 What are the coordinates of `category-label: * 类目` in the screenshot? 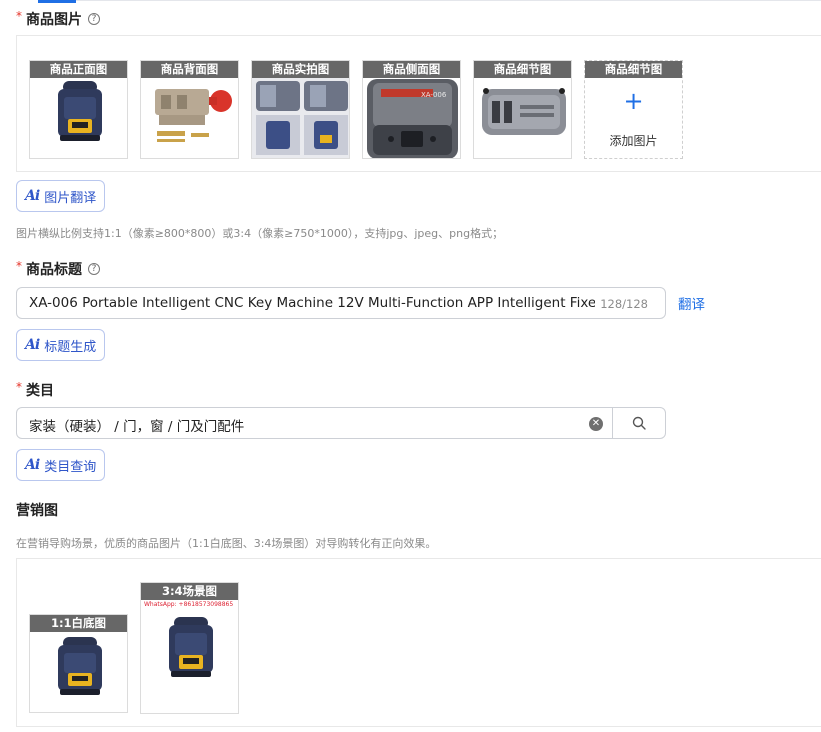 It's located at (35, 390).